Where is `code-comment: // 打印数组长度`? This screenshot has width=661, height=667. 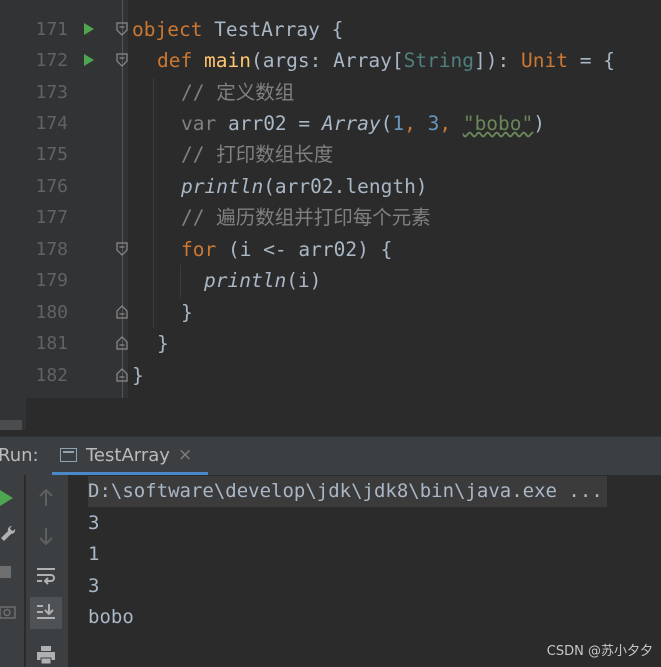
code-comment: // 打印数组长度 is located at coordinates (257, 154).